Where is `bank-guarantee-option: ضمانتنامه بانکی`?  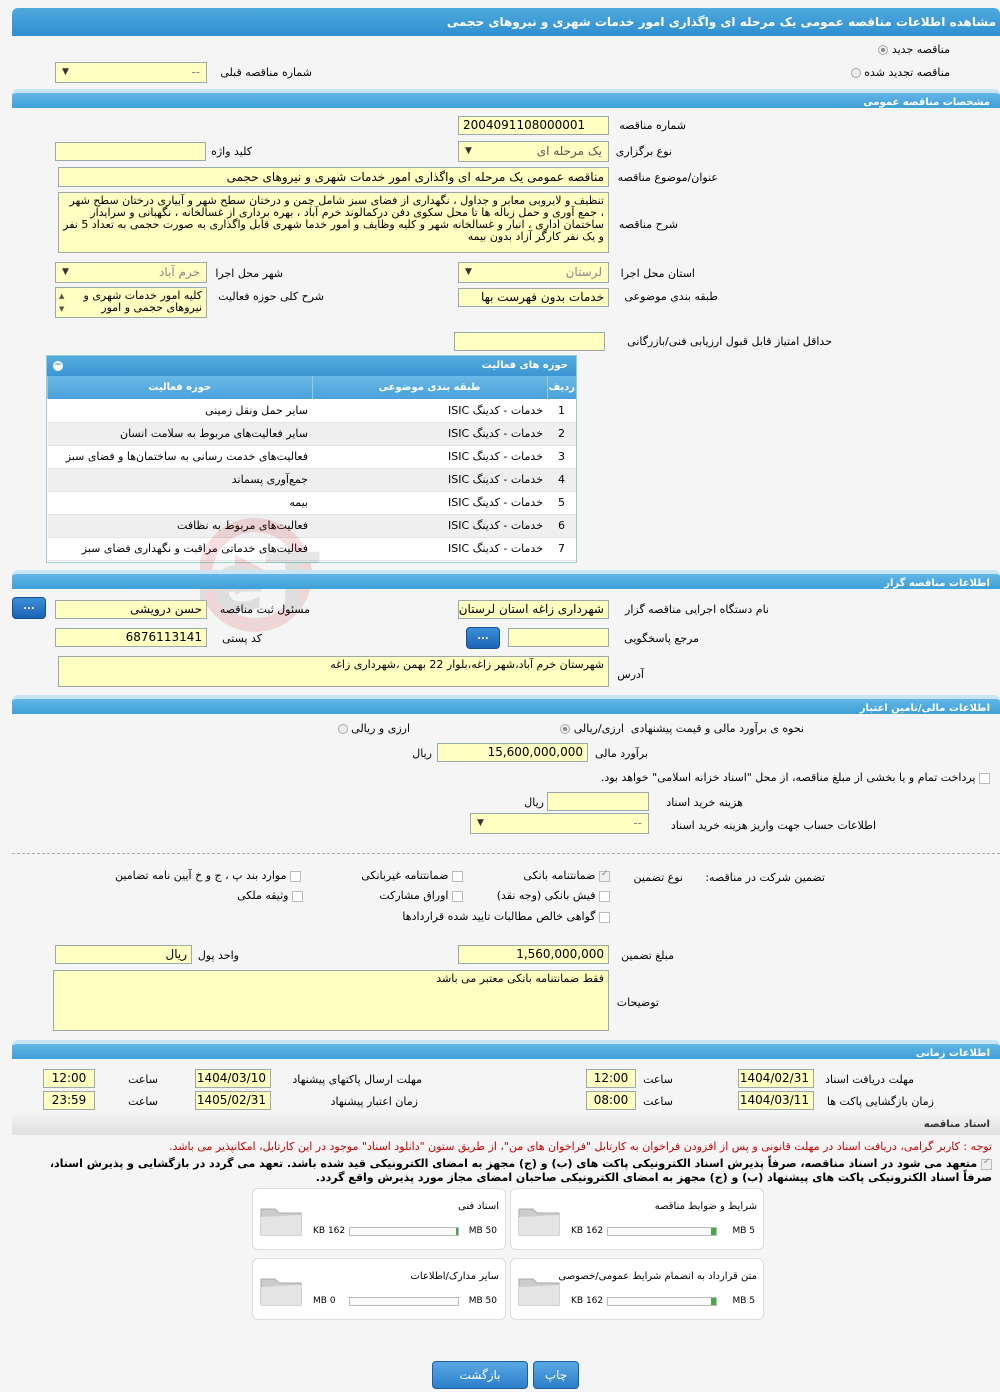
bank-guarantee-option: ضمانتنامه بانکی is located at coordinates (566, 875).